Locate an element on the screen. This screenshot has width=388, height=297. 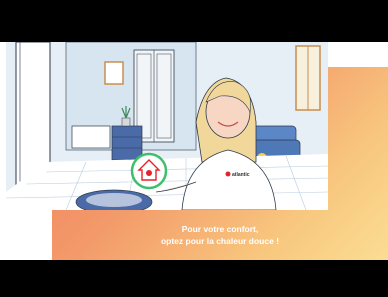
letterbox-bottom is located at coordinates (194, 278).